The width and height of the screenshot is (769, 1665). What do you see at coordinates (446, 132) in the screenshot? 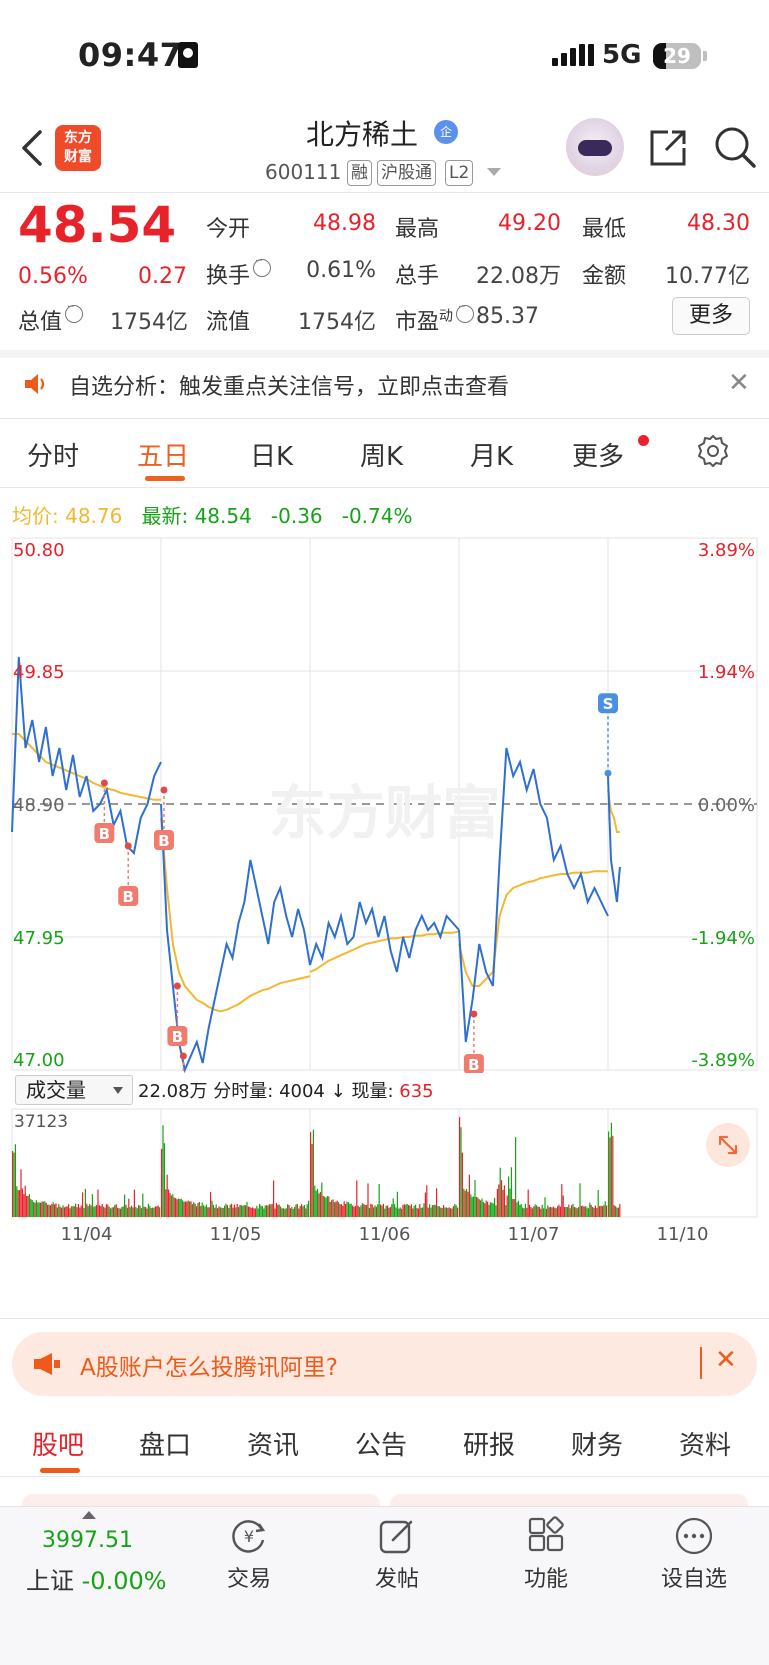
I see `enterprise-badge: 企` at bounding box center [446, 132].